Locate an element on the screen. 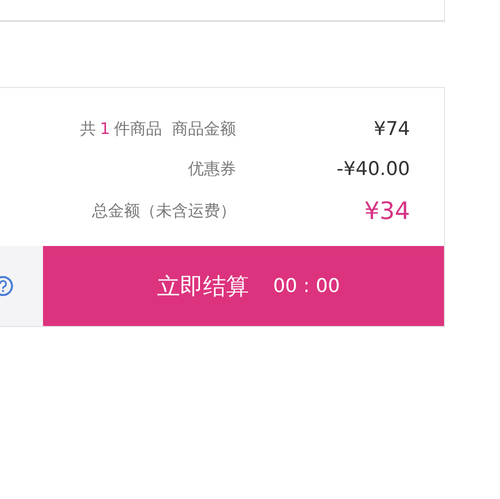  summary-label: 优惠券 is located at coordinates (212, 169).